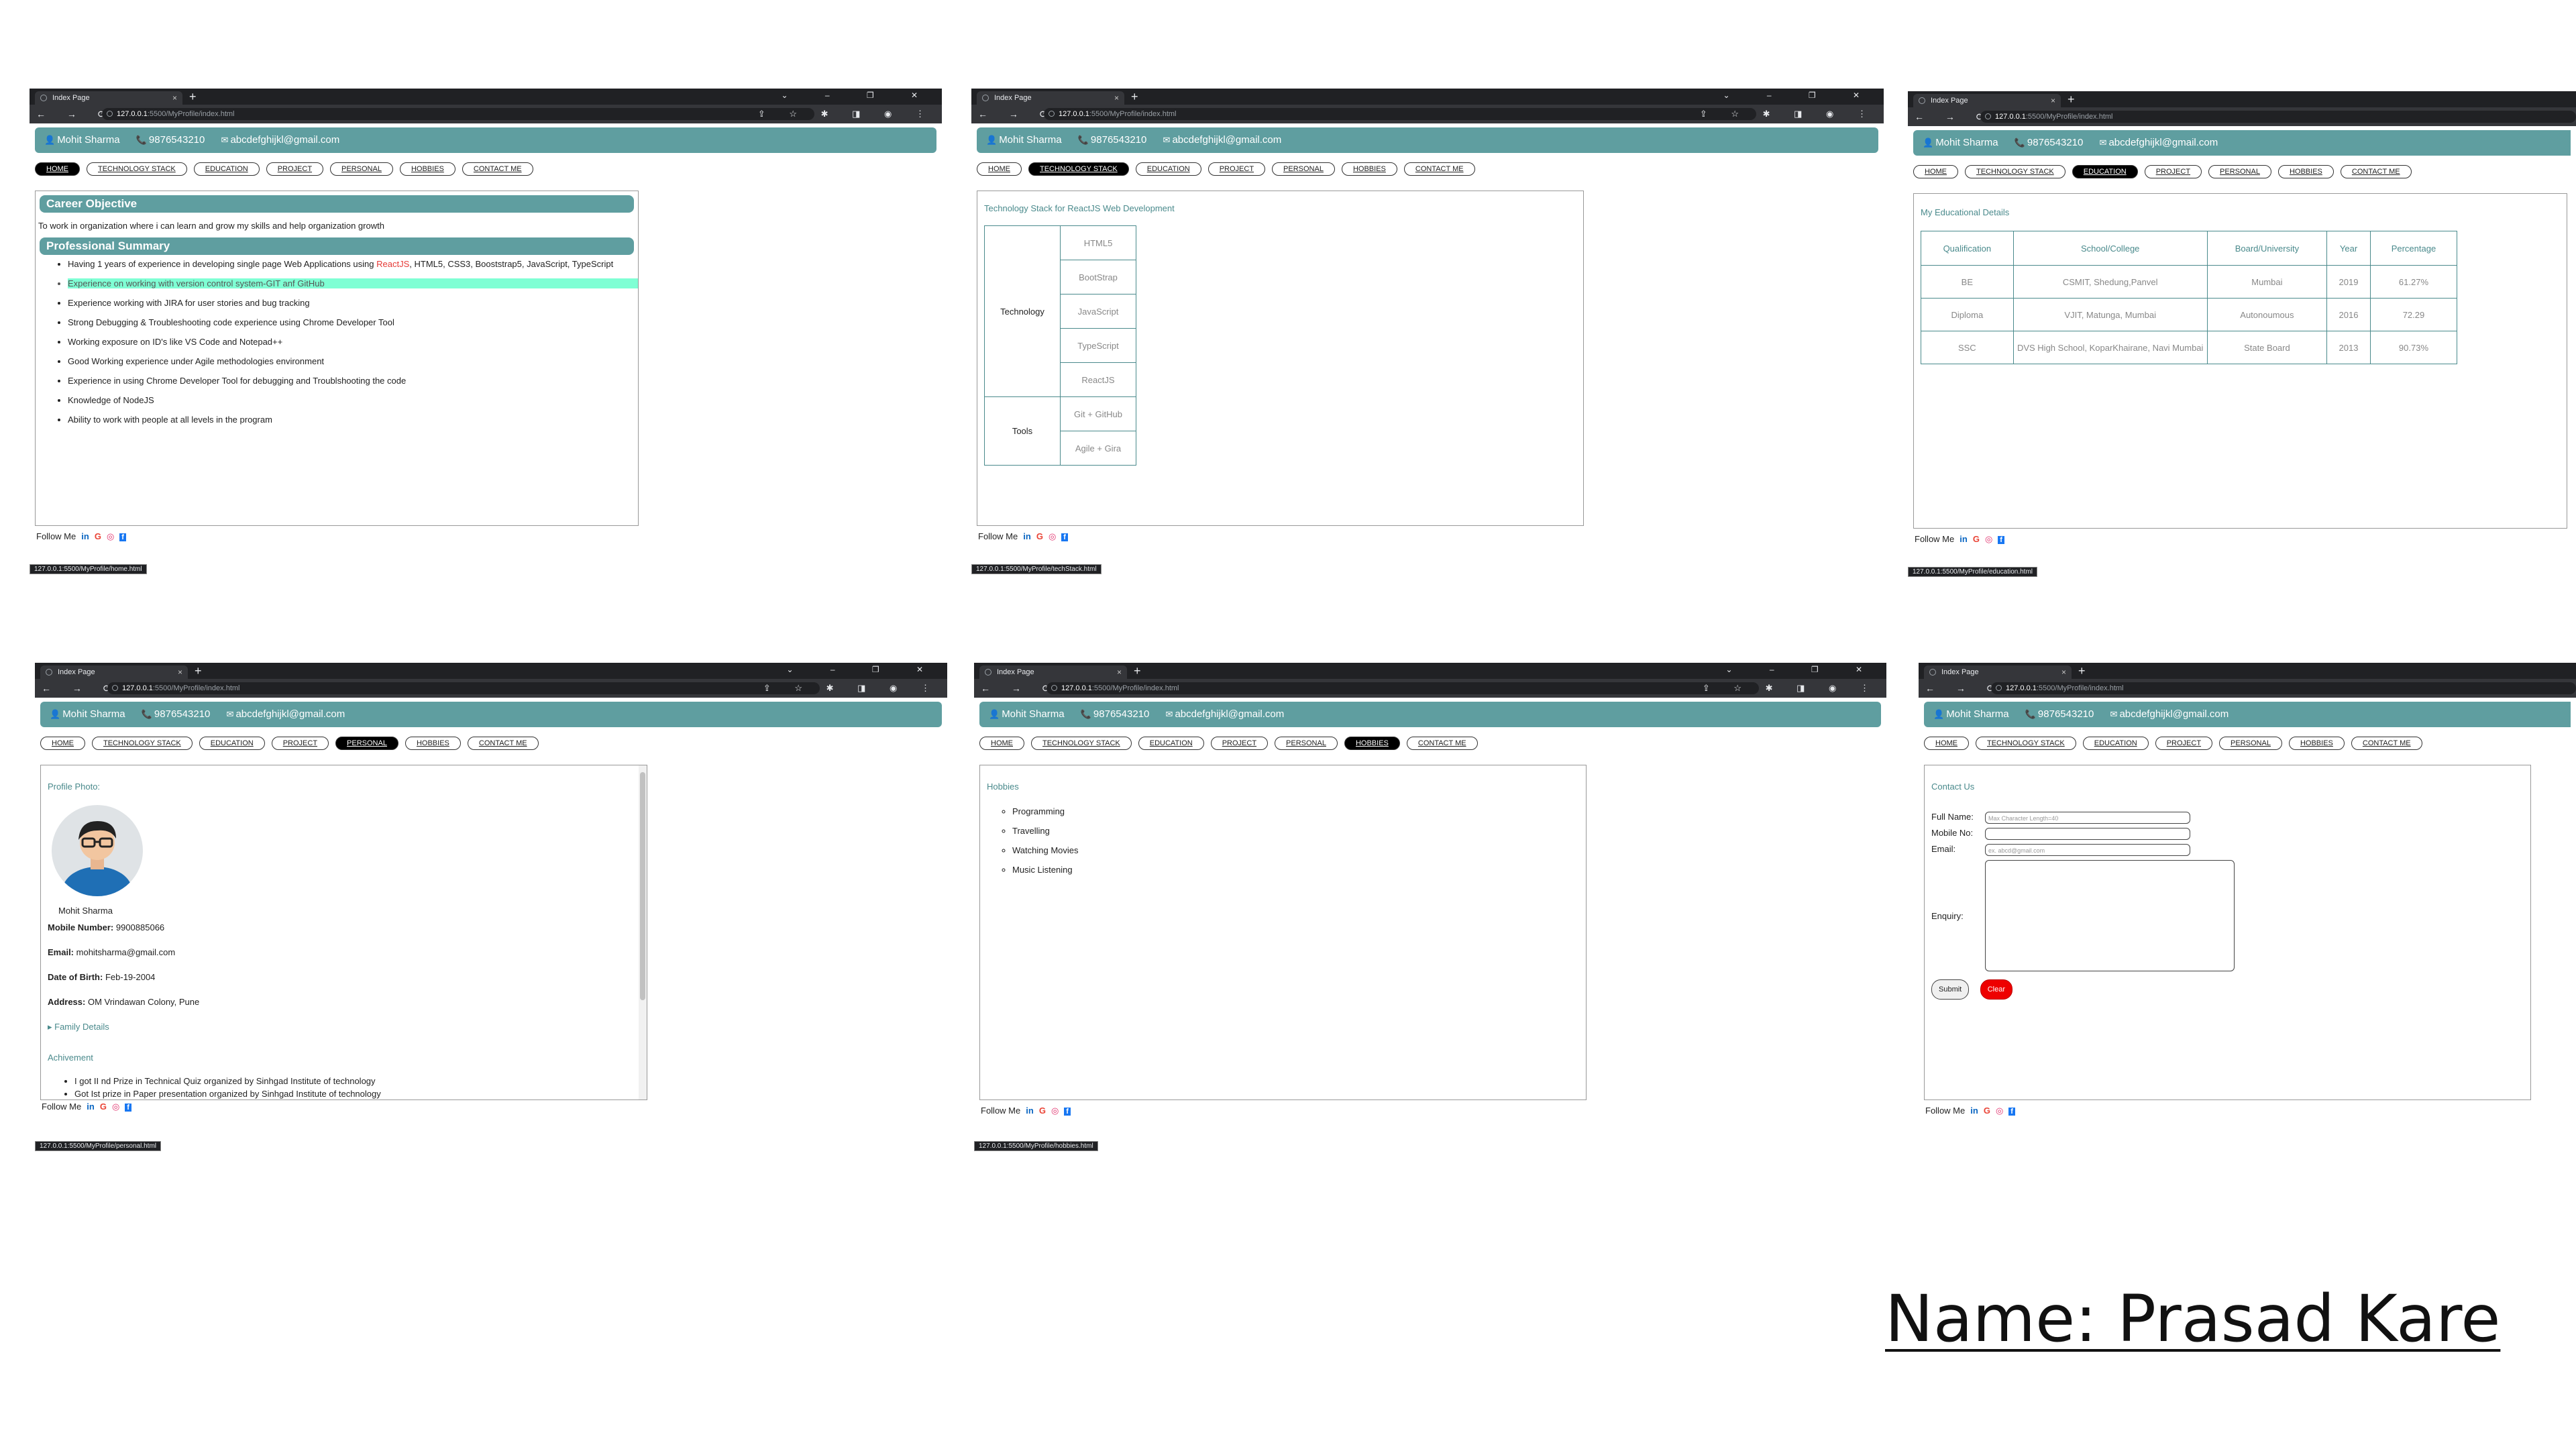 This screenshot has height=1449, width=2576. I want to click on enquiry-textarea, so click(2110, 915).